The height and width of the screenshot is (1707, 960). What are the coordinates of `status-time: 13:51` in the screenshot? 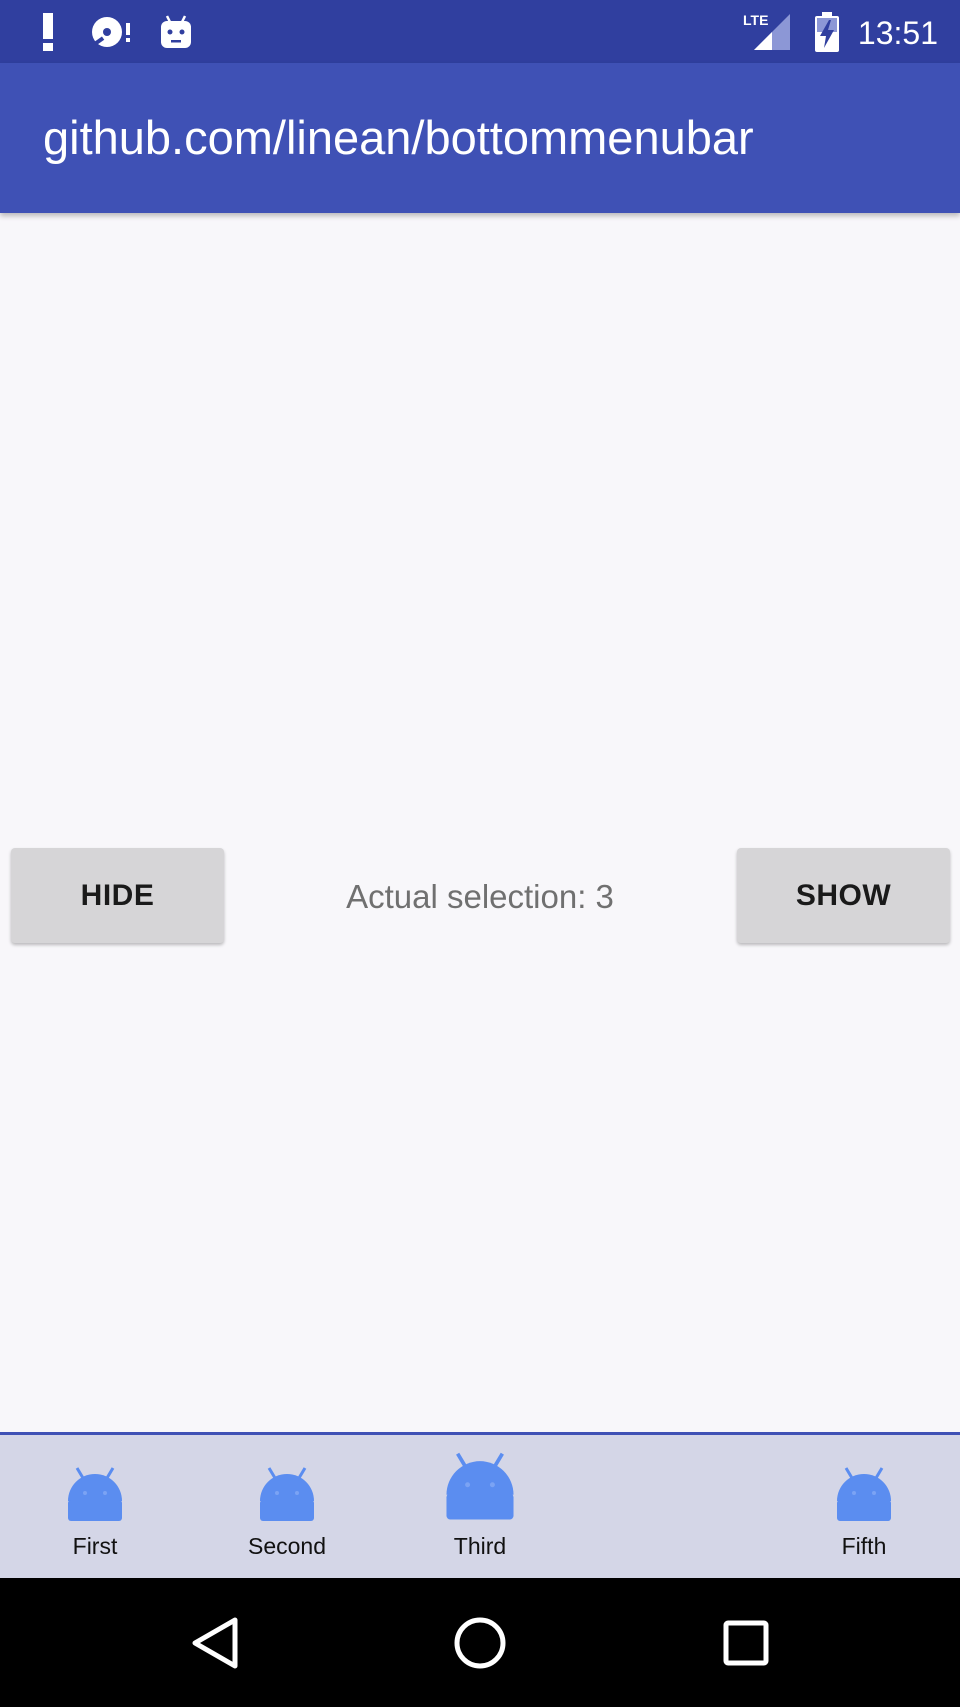 It's located at (897, 33).